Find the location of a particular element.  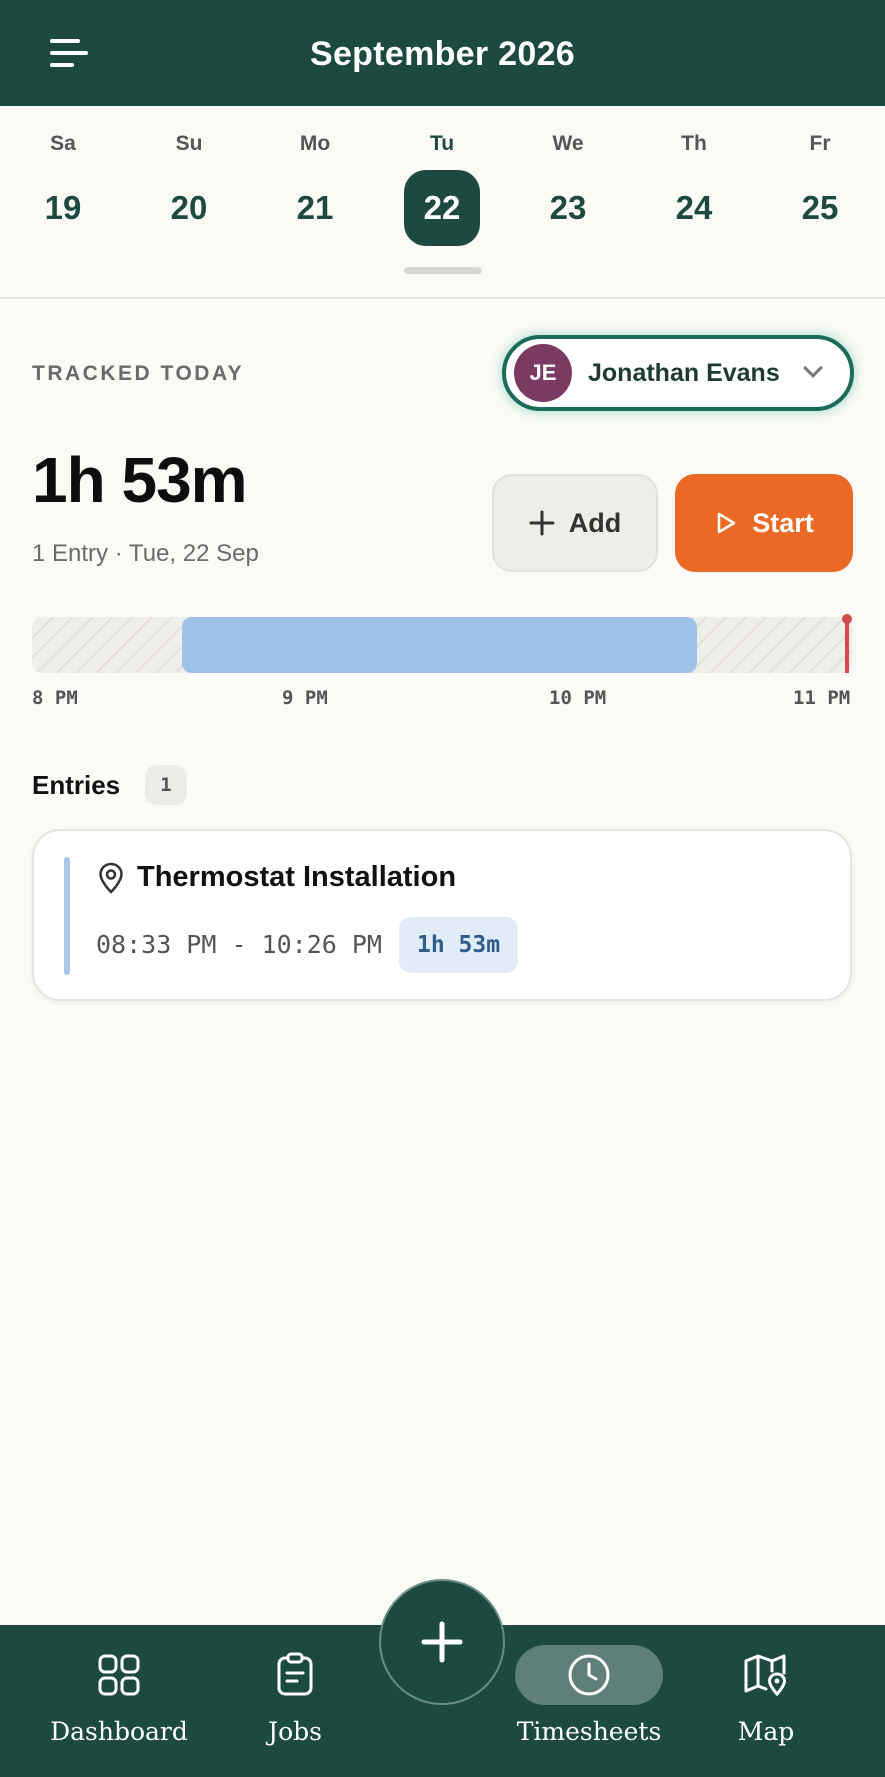

entry-duration-badge: 1h 53m is located at coordinates (459, 945).